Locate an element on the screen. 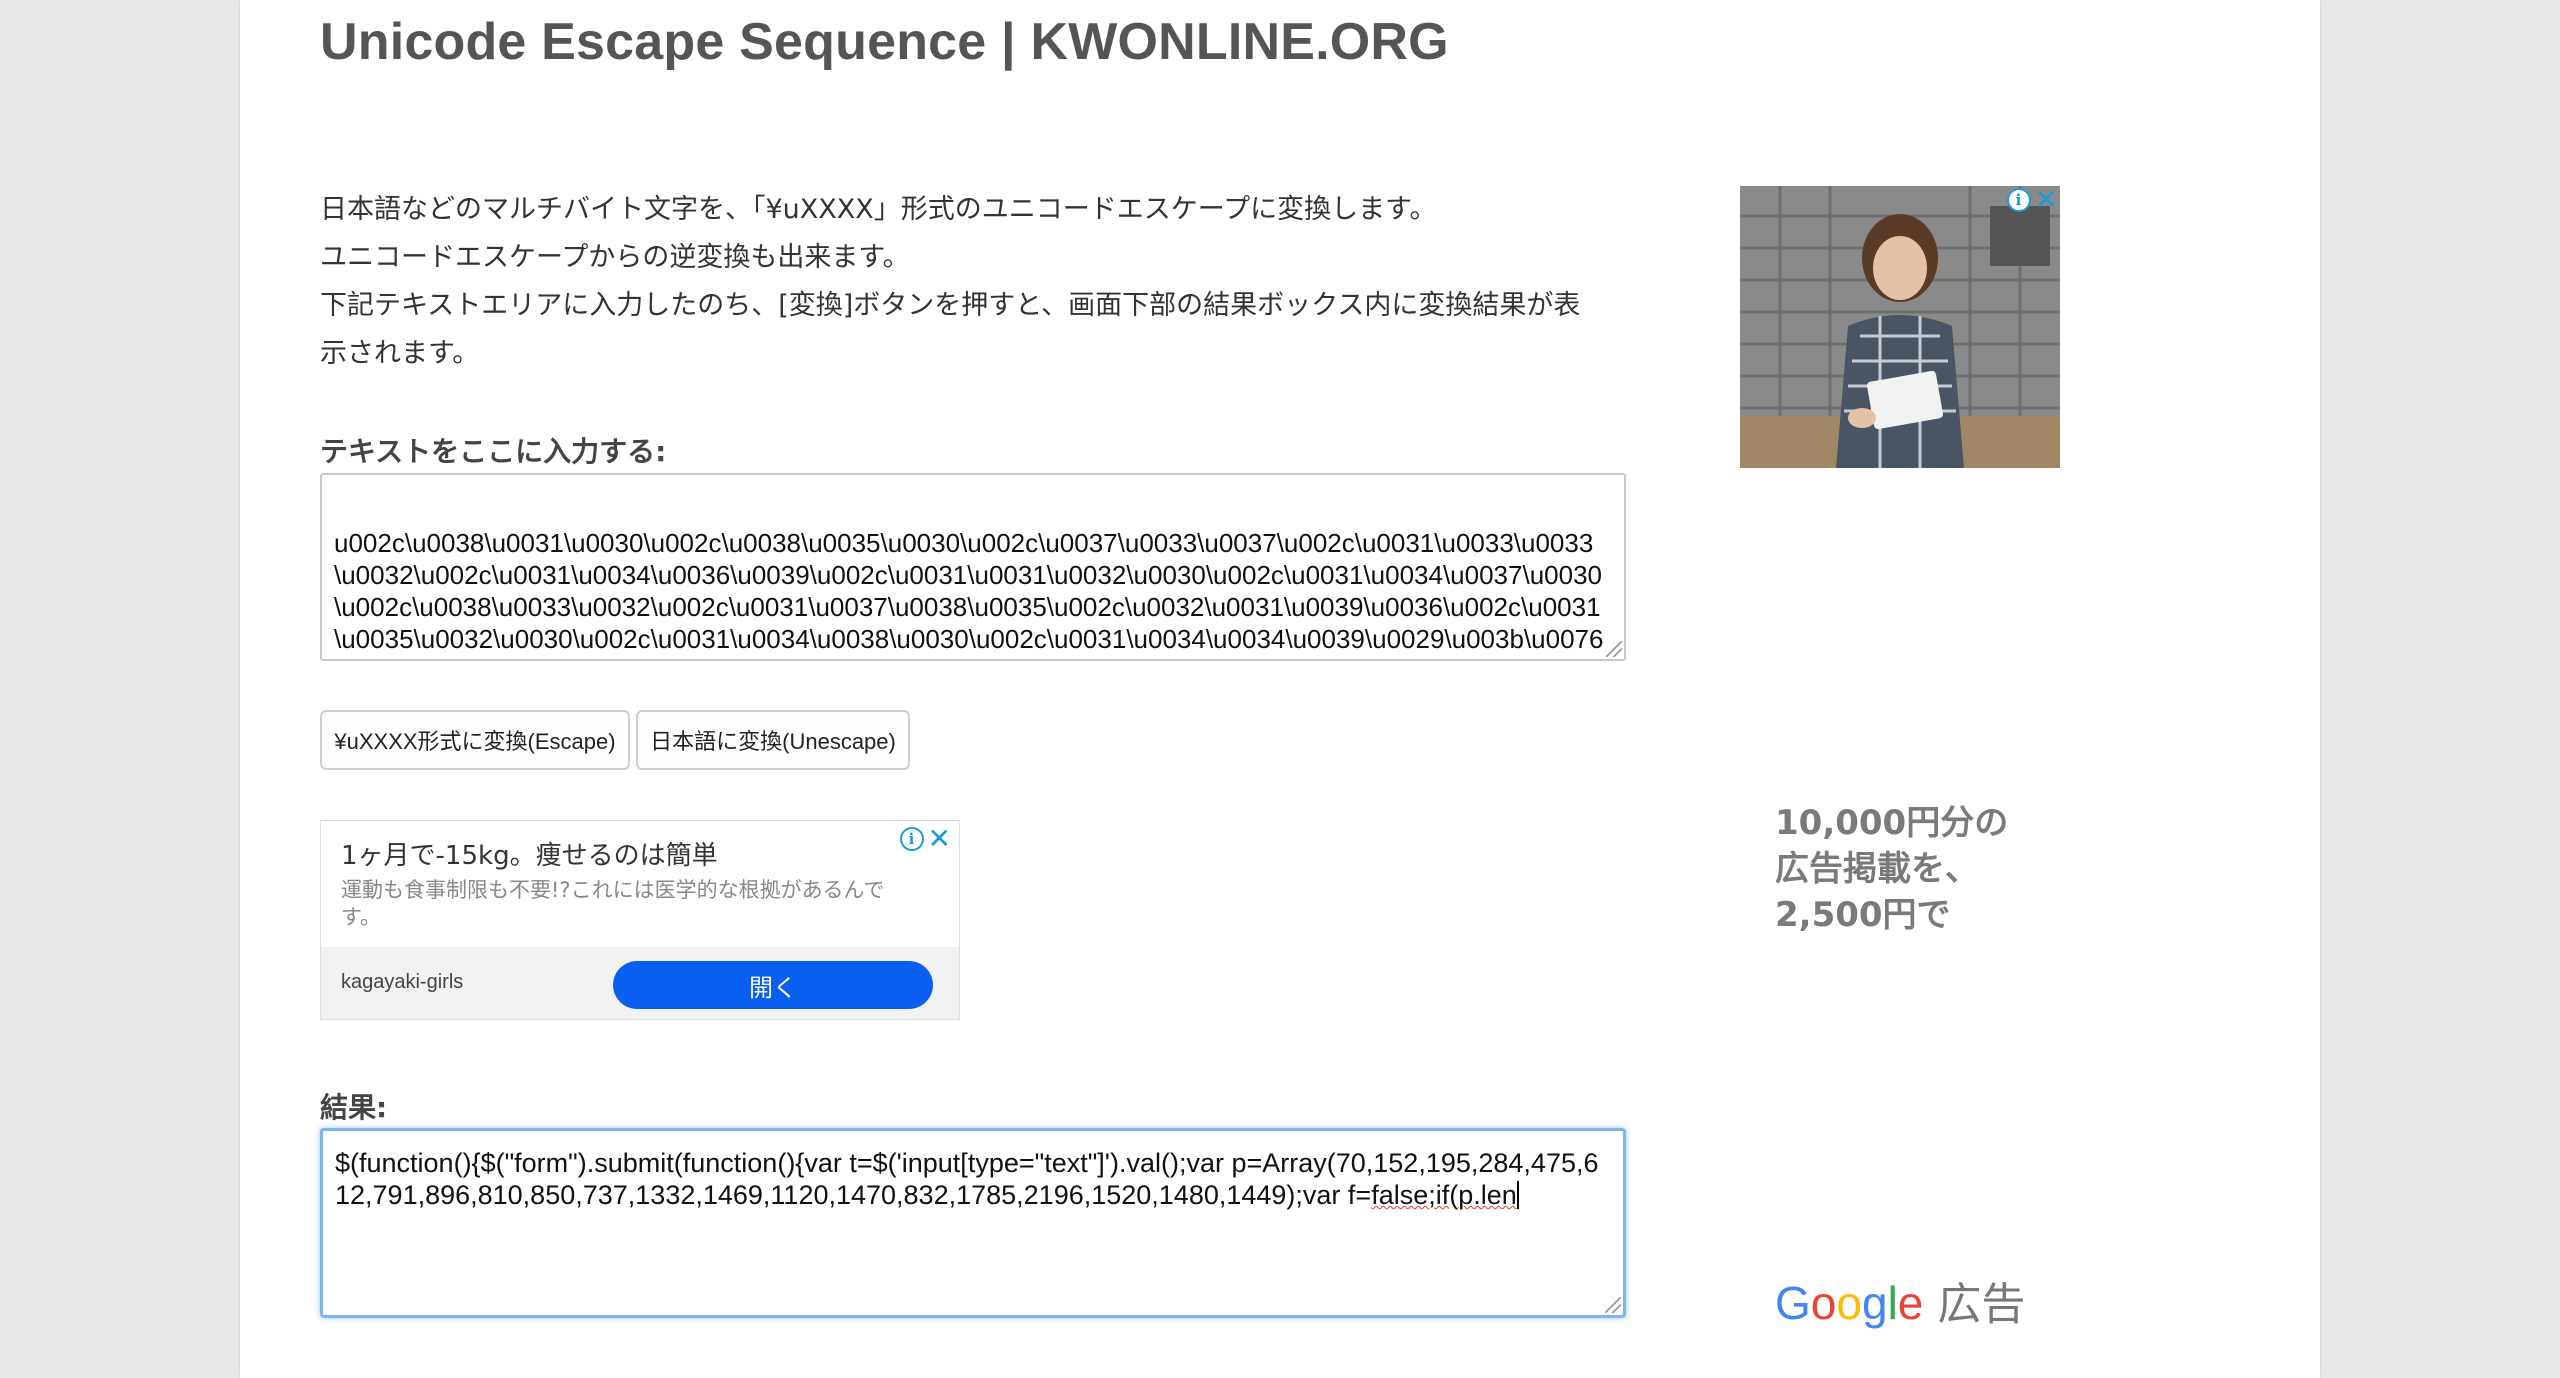  promo-line: 10,000円分の is located at coordinates (1892, 823).